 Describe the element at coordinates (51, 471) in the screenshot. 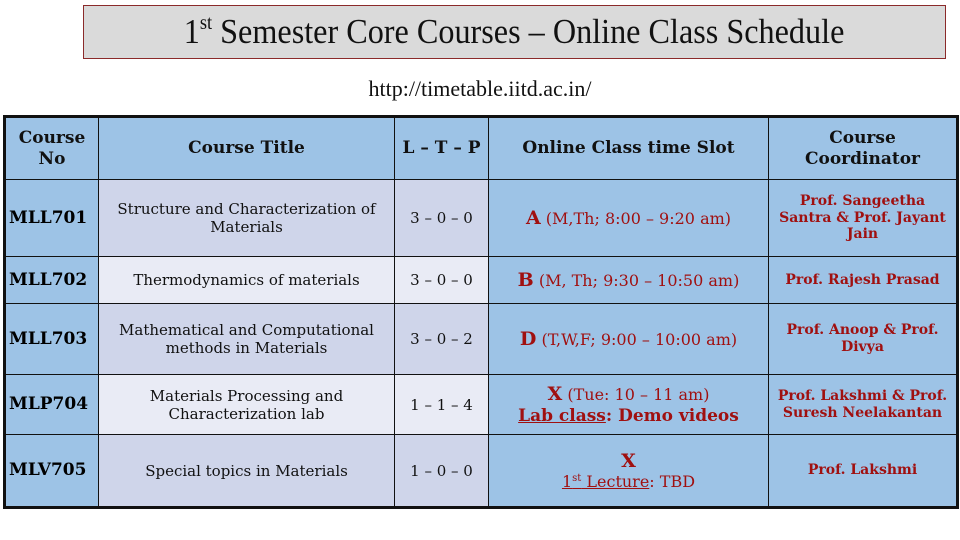

I see `course-no: MLV705` at that location.